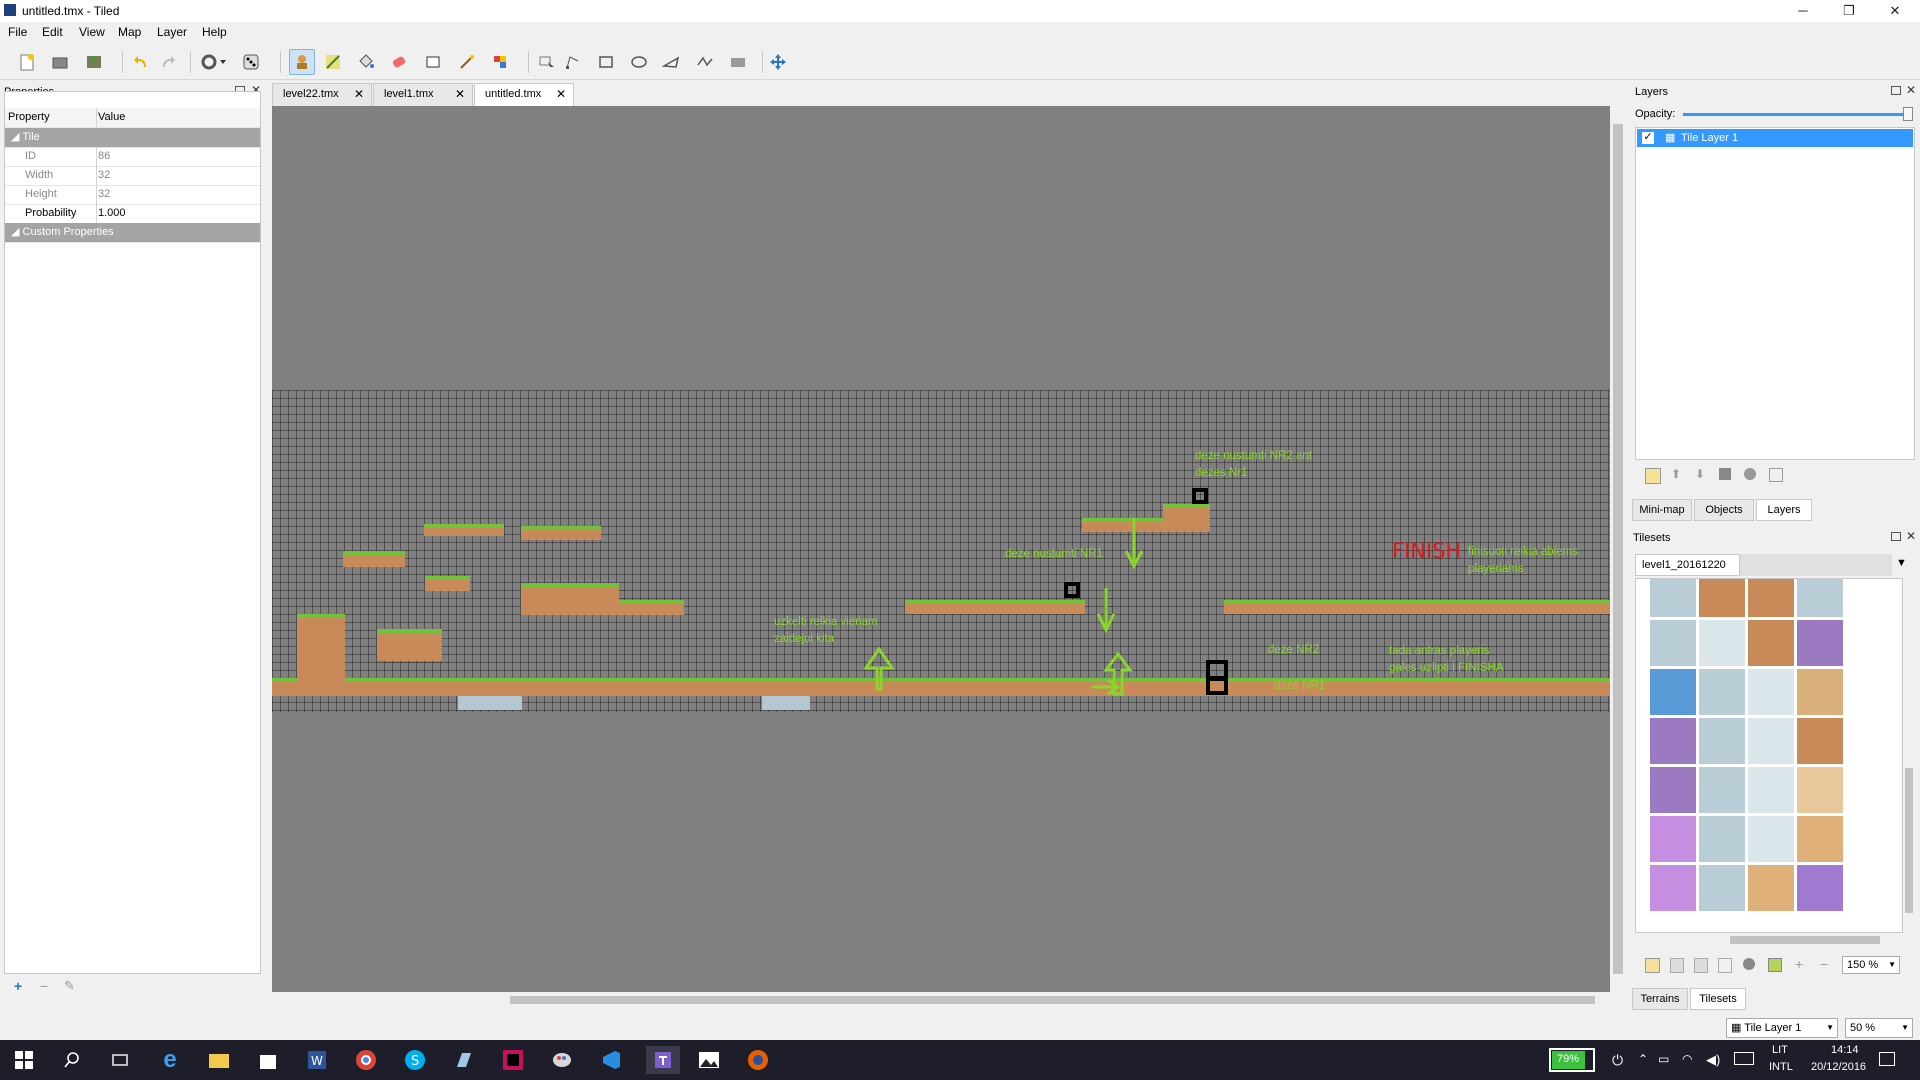  I want to click on tileset-tab: level1_20161220, so click(1687, 565).